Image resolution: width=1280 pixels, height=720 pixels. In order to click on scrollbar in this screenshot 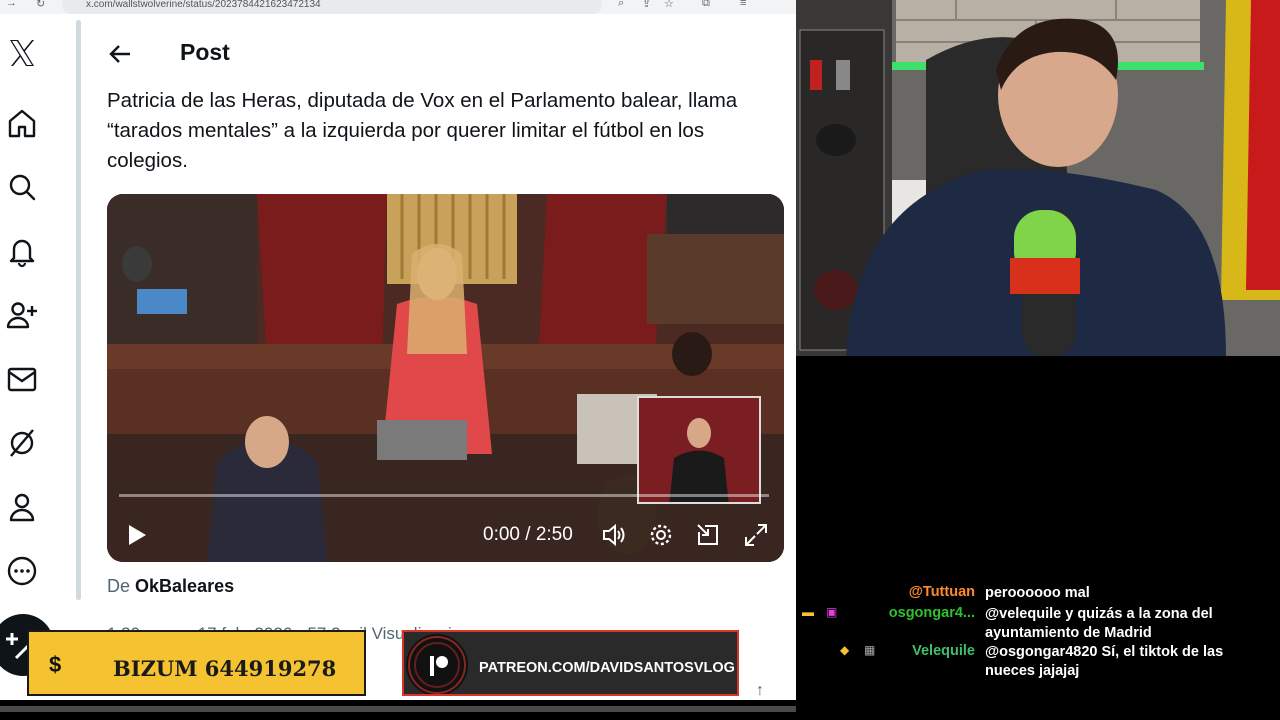, I will do `click(78, 310)`.